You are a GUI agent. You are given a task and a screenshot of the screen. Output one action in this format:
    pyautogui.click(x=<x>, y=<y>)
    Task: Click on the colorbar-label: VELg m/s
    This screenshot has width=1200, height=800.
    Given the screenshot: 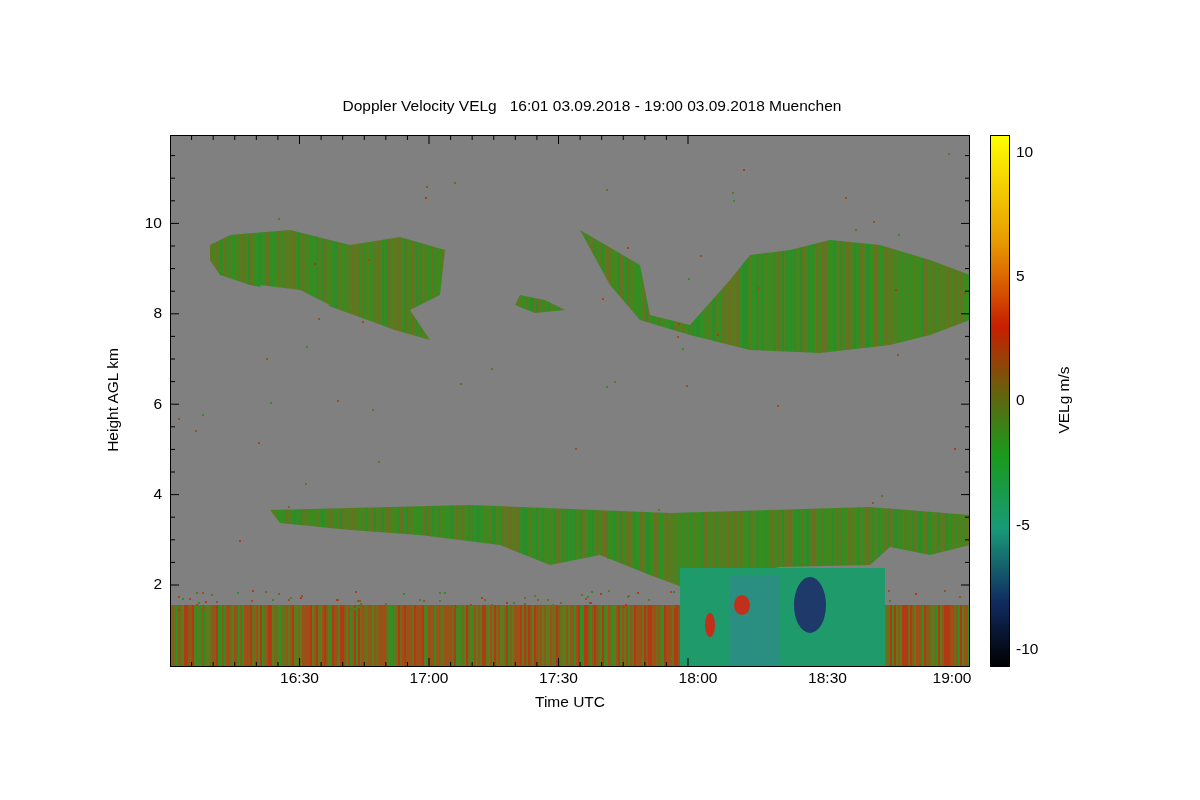 What is the action you would take?
    pyautogui.click(x=1064, y=400)
    